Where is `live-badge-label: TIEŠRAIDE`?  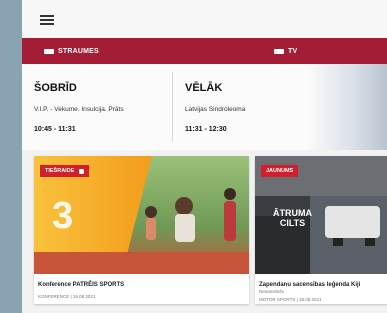 live-badge-label: TIEŠRAIDE is located at coordinates (60, 171).